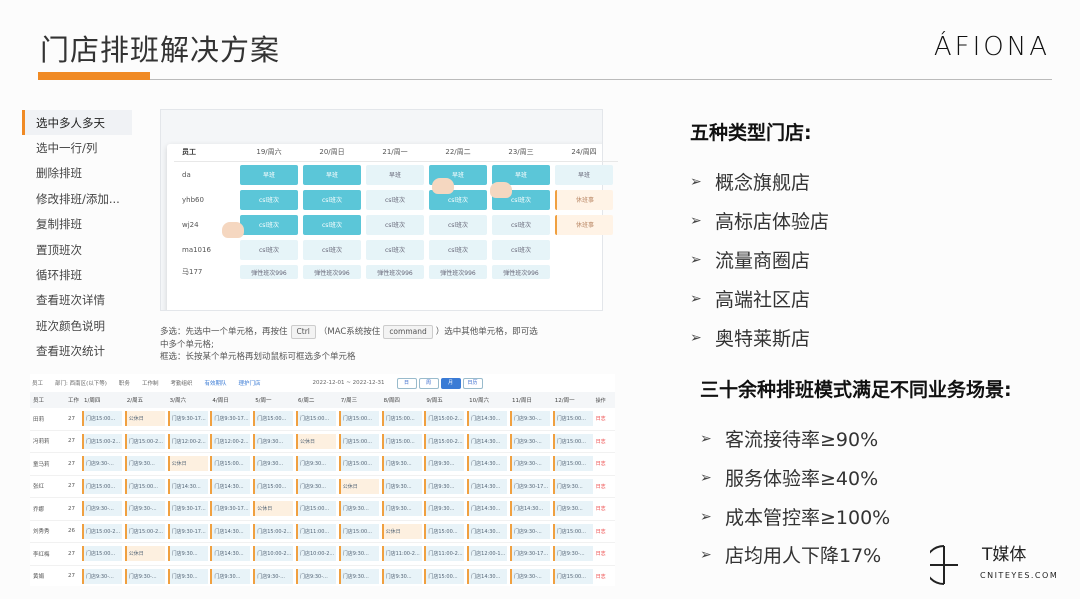  I want to click on sidebar-item-color-legend: 班次颜色说明, so click(77, 325).